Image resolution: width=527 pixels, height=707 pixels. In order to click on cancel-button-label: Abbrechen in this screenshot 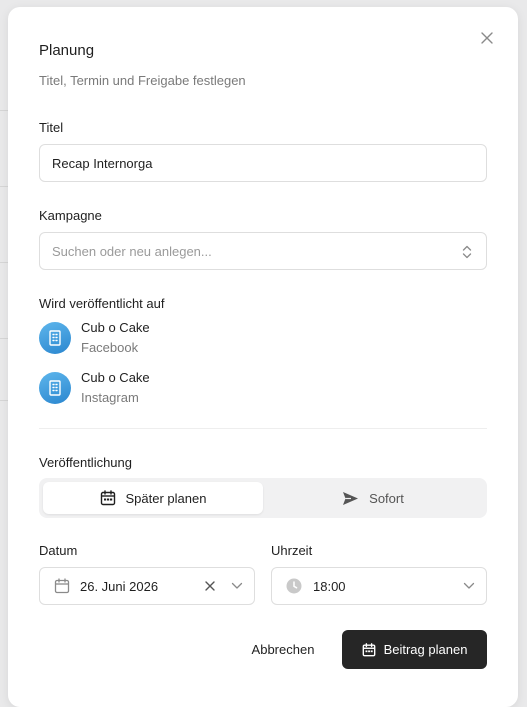, I will do `click(283, 649)`.